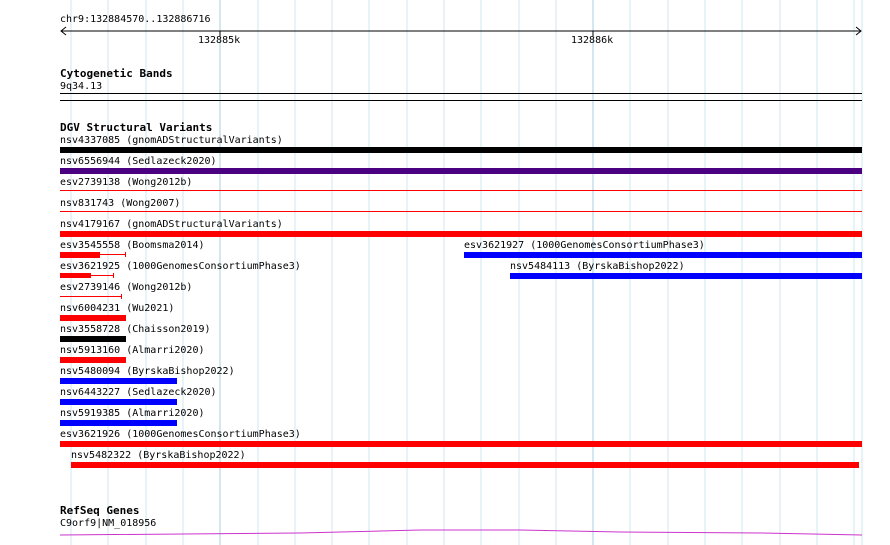 Image resolution: width=890 pixels, height=545 pixels. I want to click on variant-label: esv2739138 (Wong2012b), so click(126, 182).